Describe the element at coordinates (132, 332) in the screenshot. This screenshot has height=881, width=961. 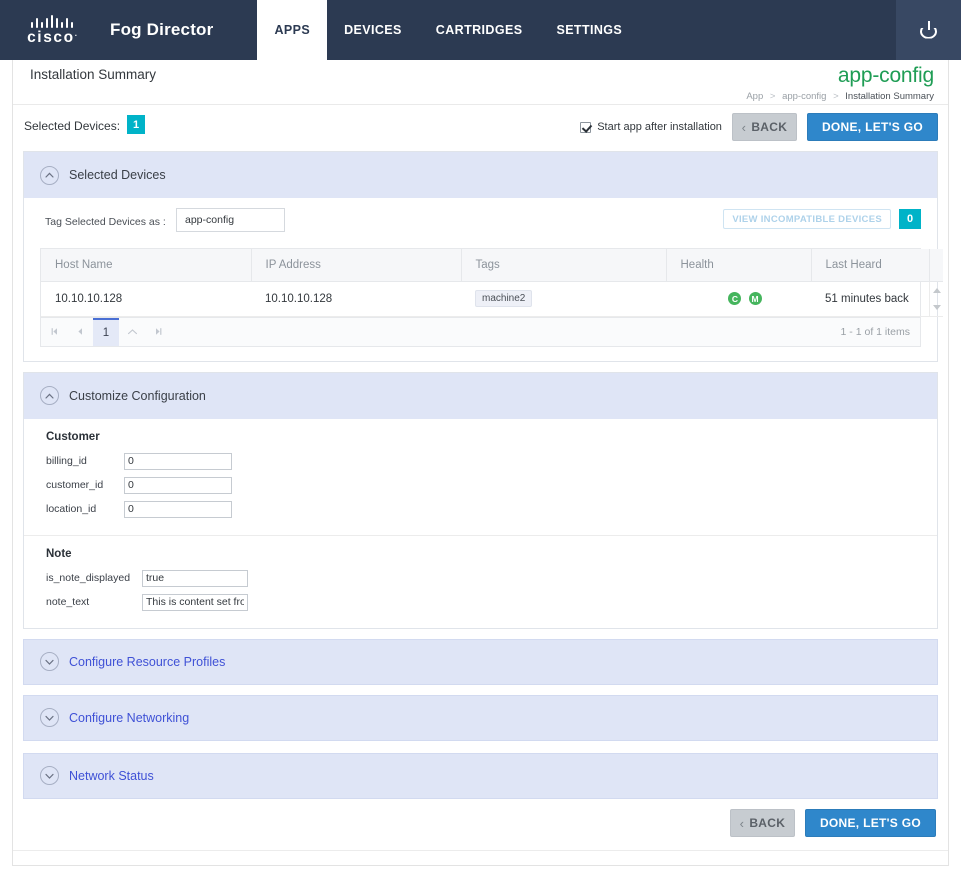
I see `pagination-next-button` at that location.